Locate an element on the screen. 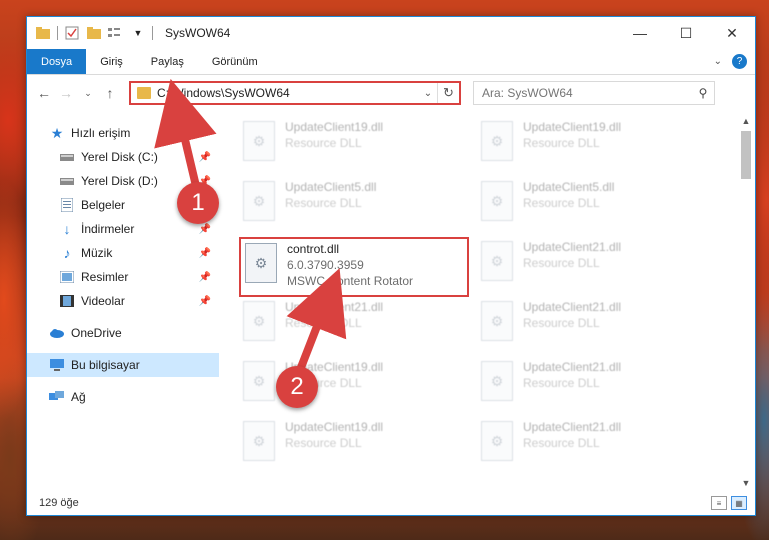 The height and width of the screenshot is (540, 769). scroll-down-icon: ▼ is located at coordinates (746, 483).